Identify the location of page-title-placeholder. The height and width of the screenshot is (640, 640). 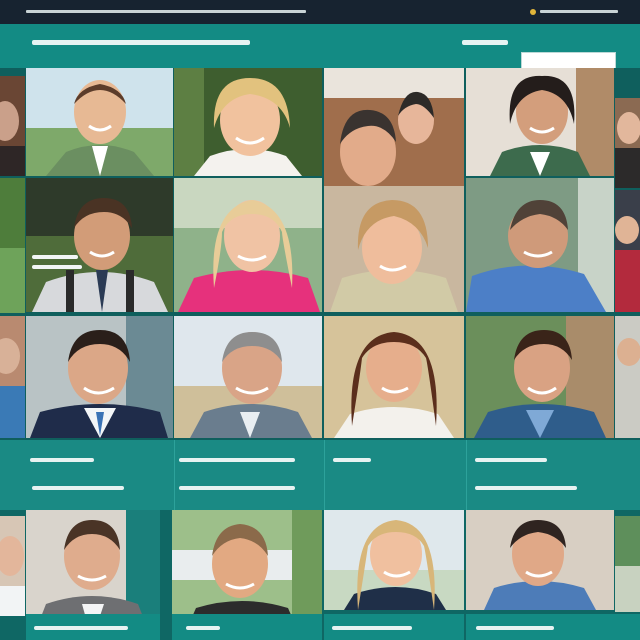
(141, 42).